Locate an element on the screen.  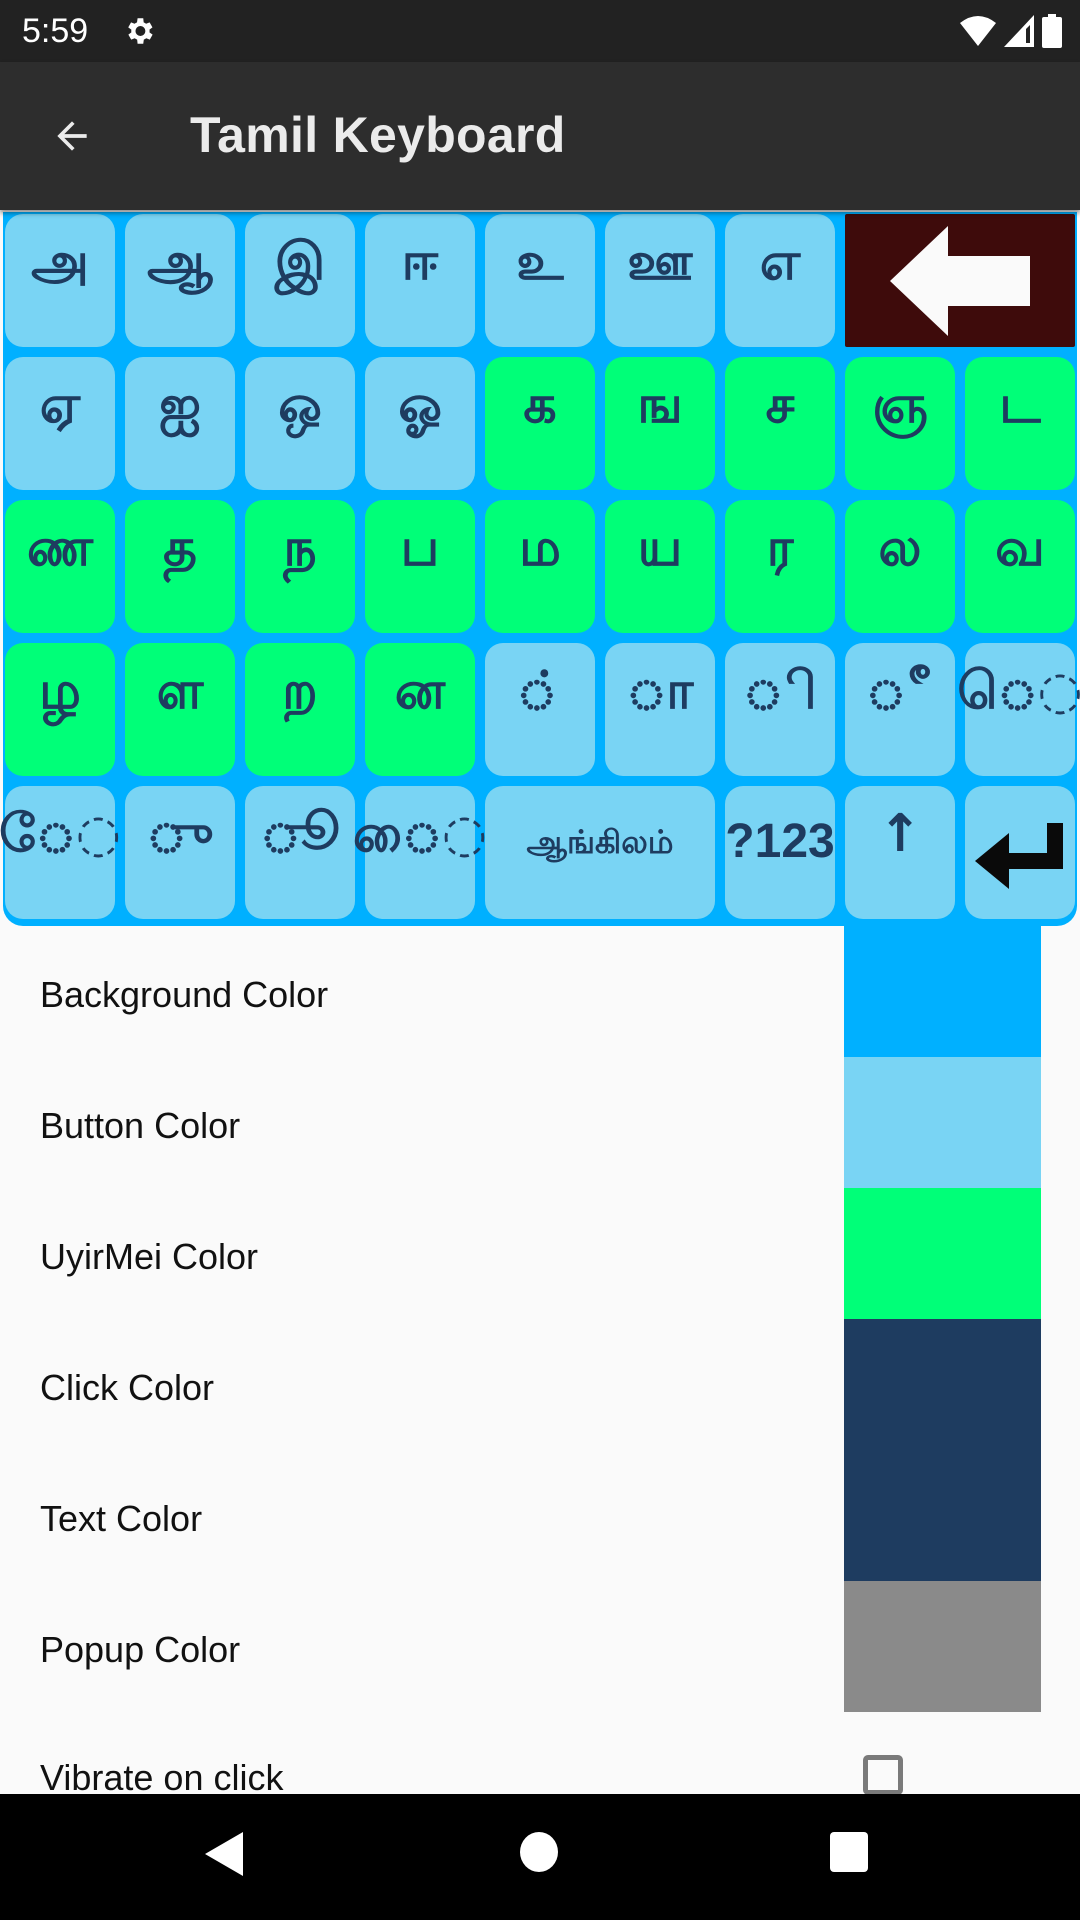
key-label: ட is located at coordinates (1020, 405).